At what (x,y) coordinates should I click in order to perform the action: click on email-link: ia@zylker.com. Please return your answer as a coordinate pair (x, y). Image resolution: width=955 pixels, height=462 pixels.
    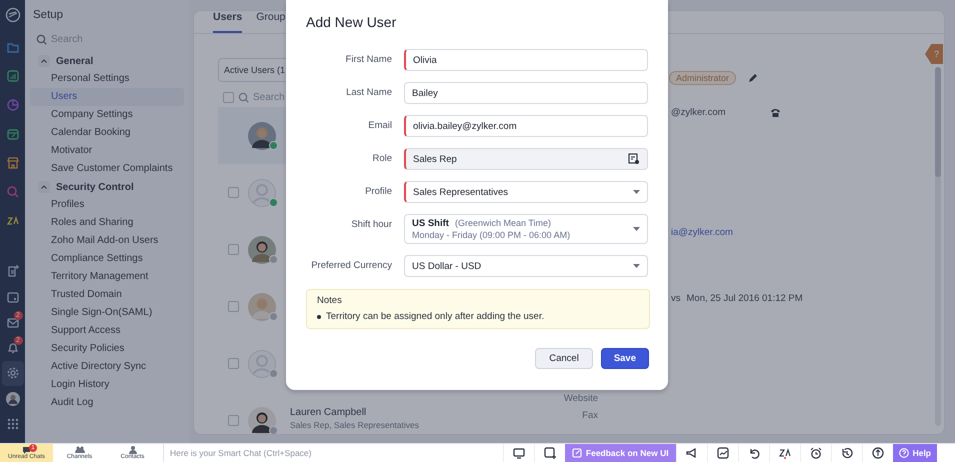
    Looking at the image, I should click on (702, 232).